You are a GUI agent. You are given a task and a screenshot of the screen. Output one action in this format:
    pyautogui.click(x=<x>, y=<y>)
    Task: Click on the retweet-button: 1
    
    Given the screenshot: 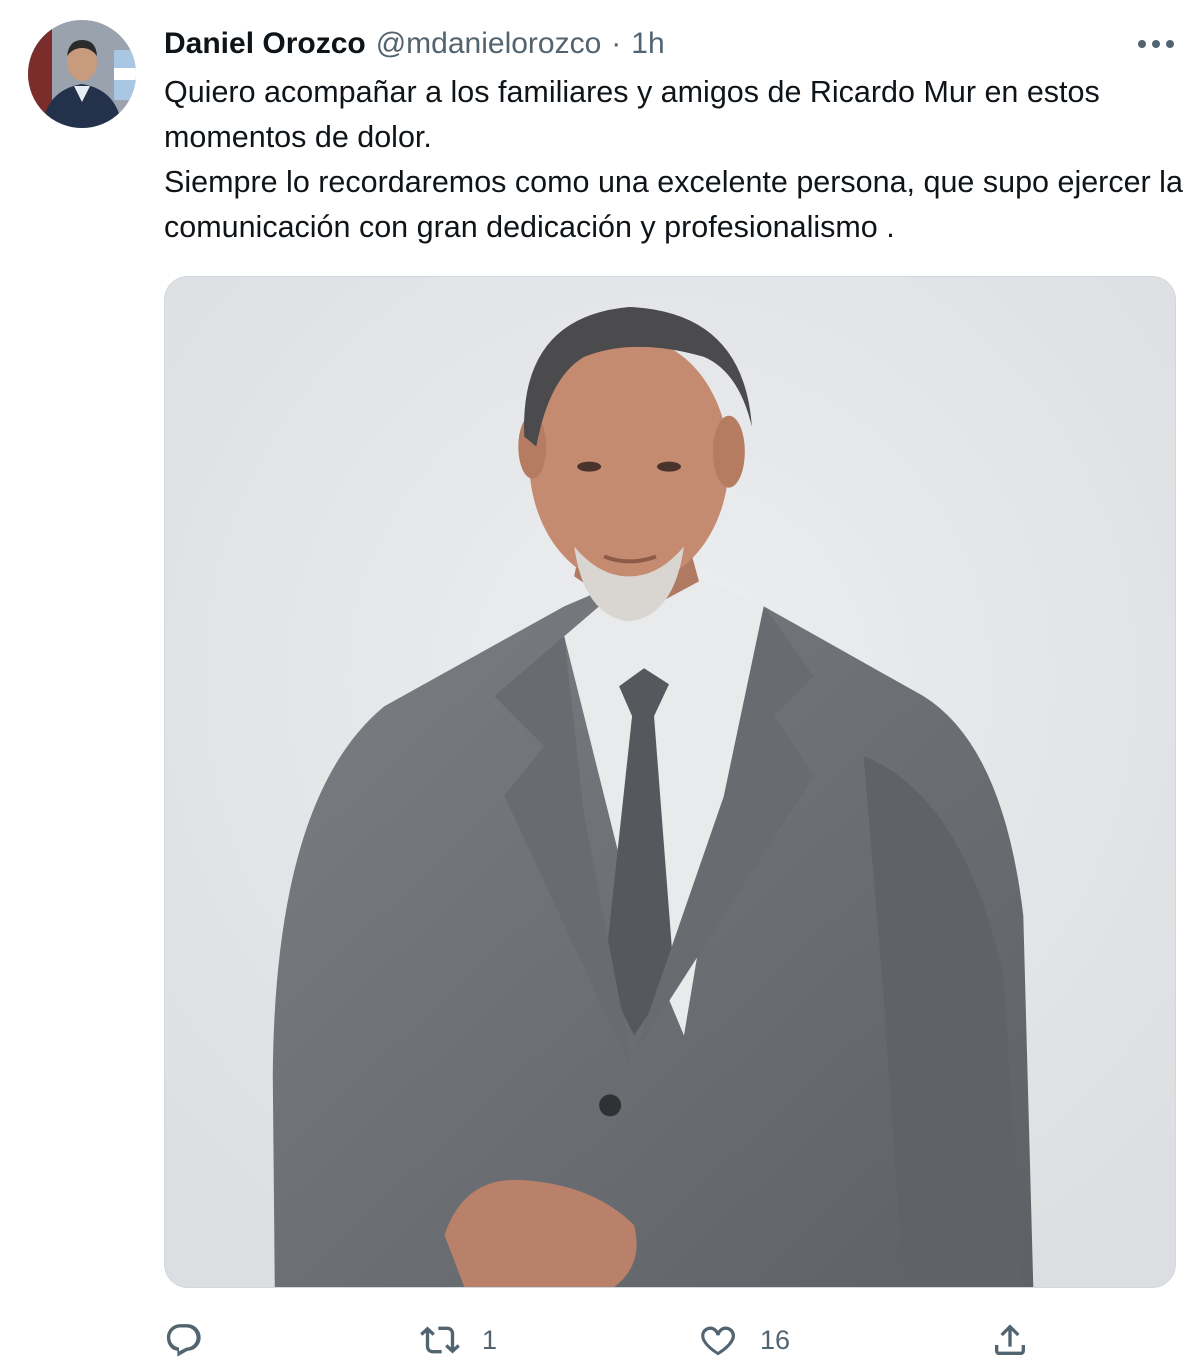 What is the action you would take?
    pyautogui.click(x=458, y=1340)
    